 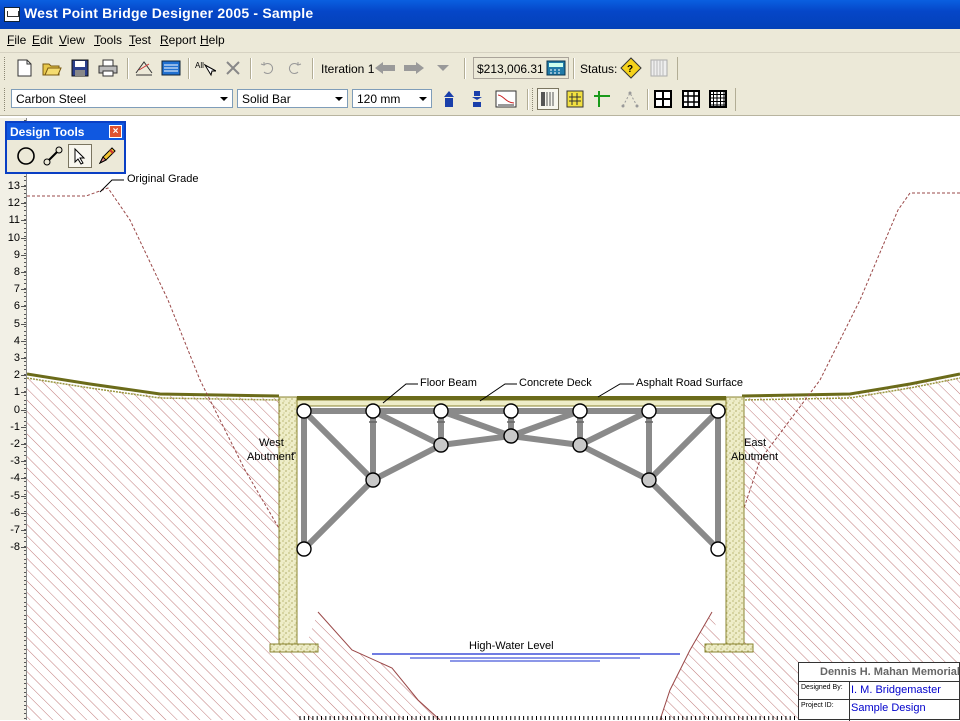 What do you see at coordinates (477, 99) in the screenshot?
I see `decrease-size-icon` at bounding box center [477, 99].